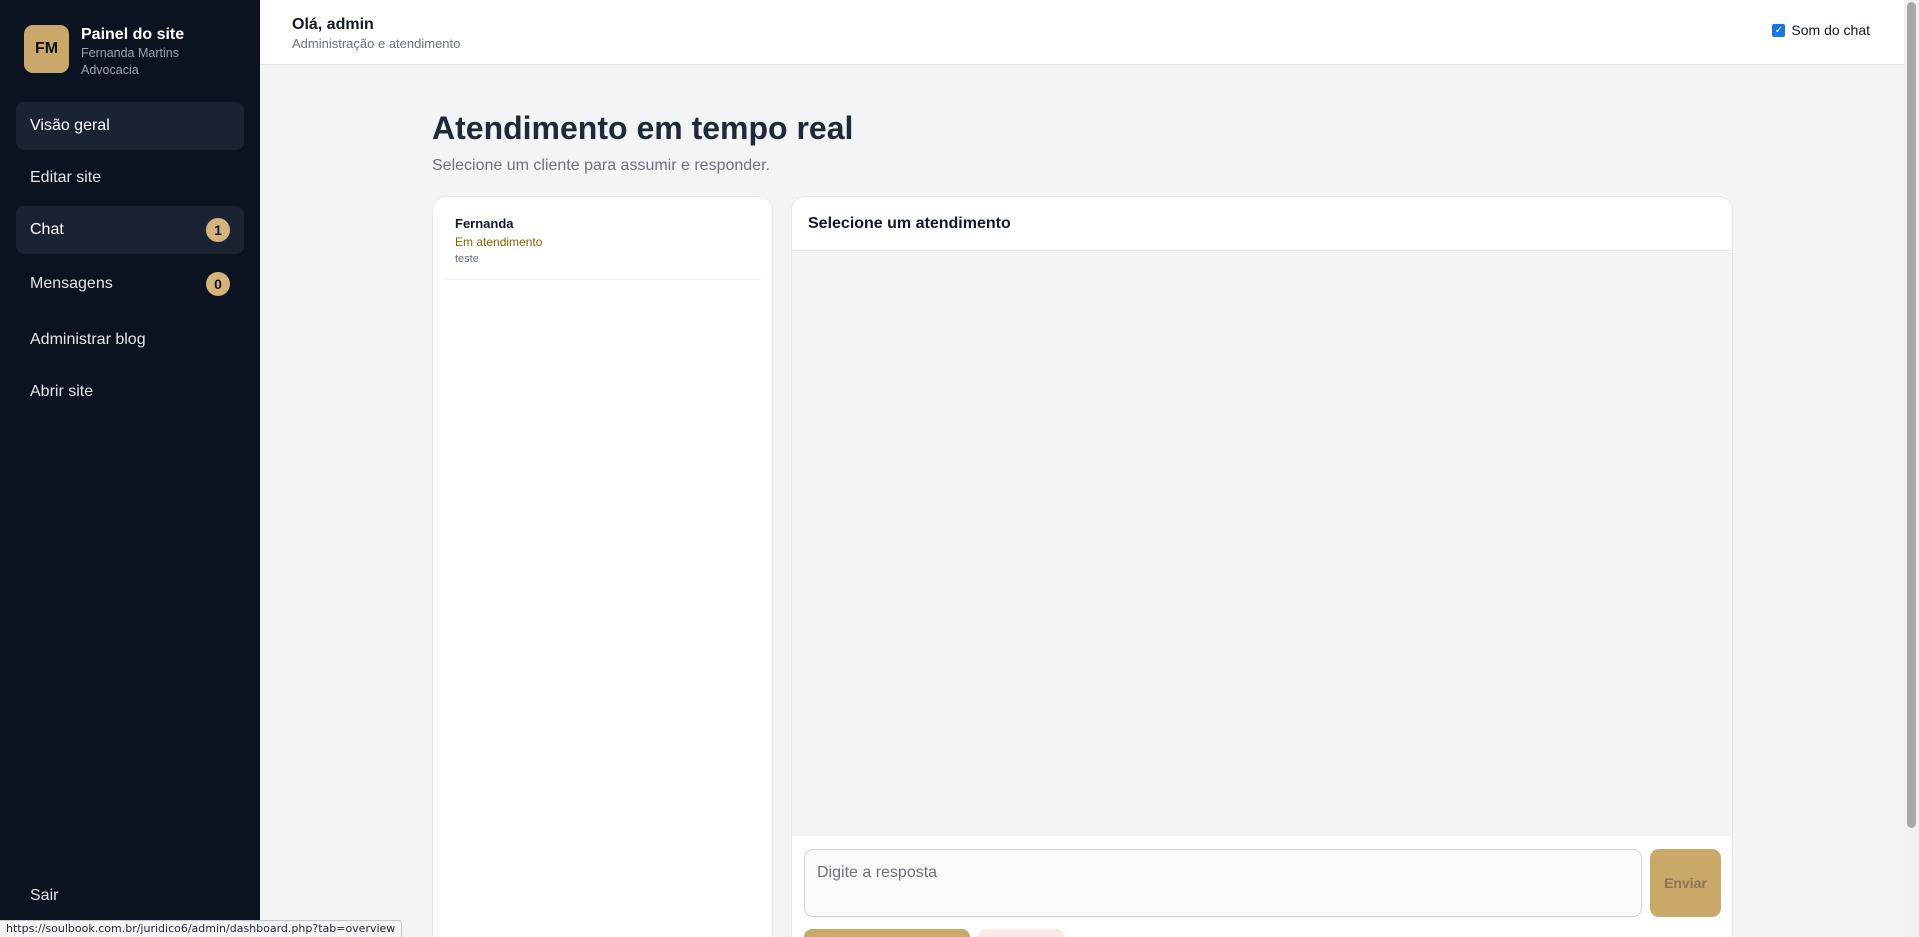  What do you see at coordinates (66, 177) in the screenshot?
I see `sidebar-item-label: Editar site` at bounding box center [66, 177].